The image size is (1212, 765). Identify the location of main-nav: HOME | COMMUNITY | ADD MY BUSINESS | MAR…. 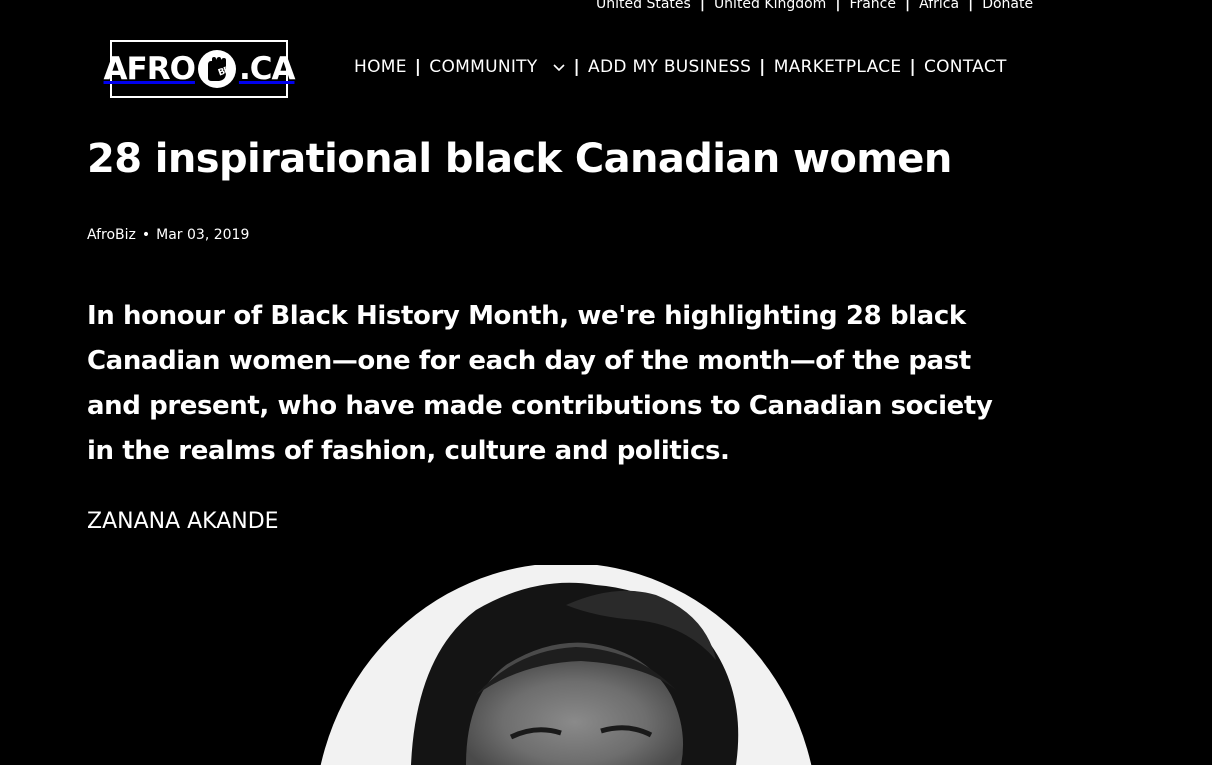
(680, 67).